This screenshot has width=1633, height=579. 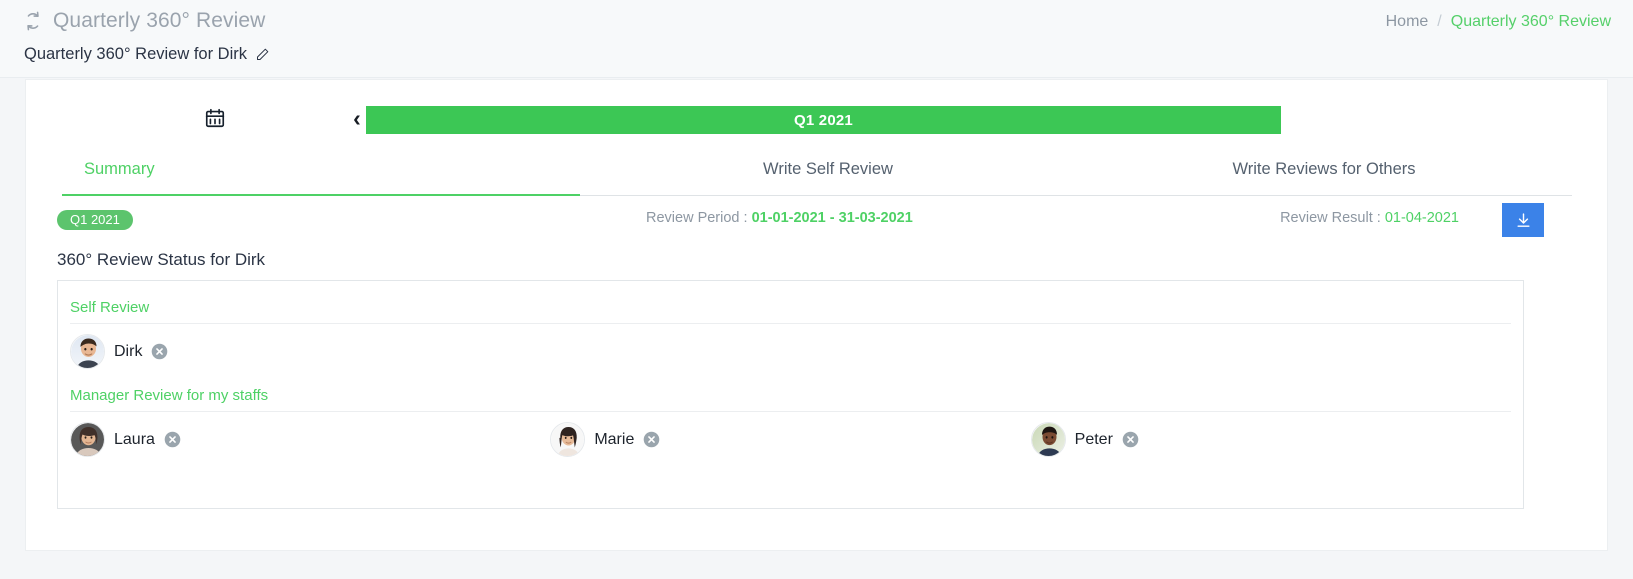 What do you see at coordinates (310, 439) in the screenshot?
I see `person-laura: Laura` at bounding box center [310, 439].